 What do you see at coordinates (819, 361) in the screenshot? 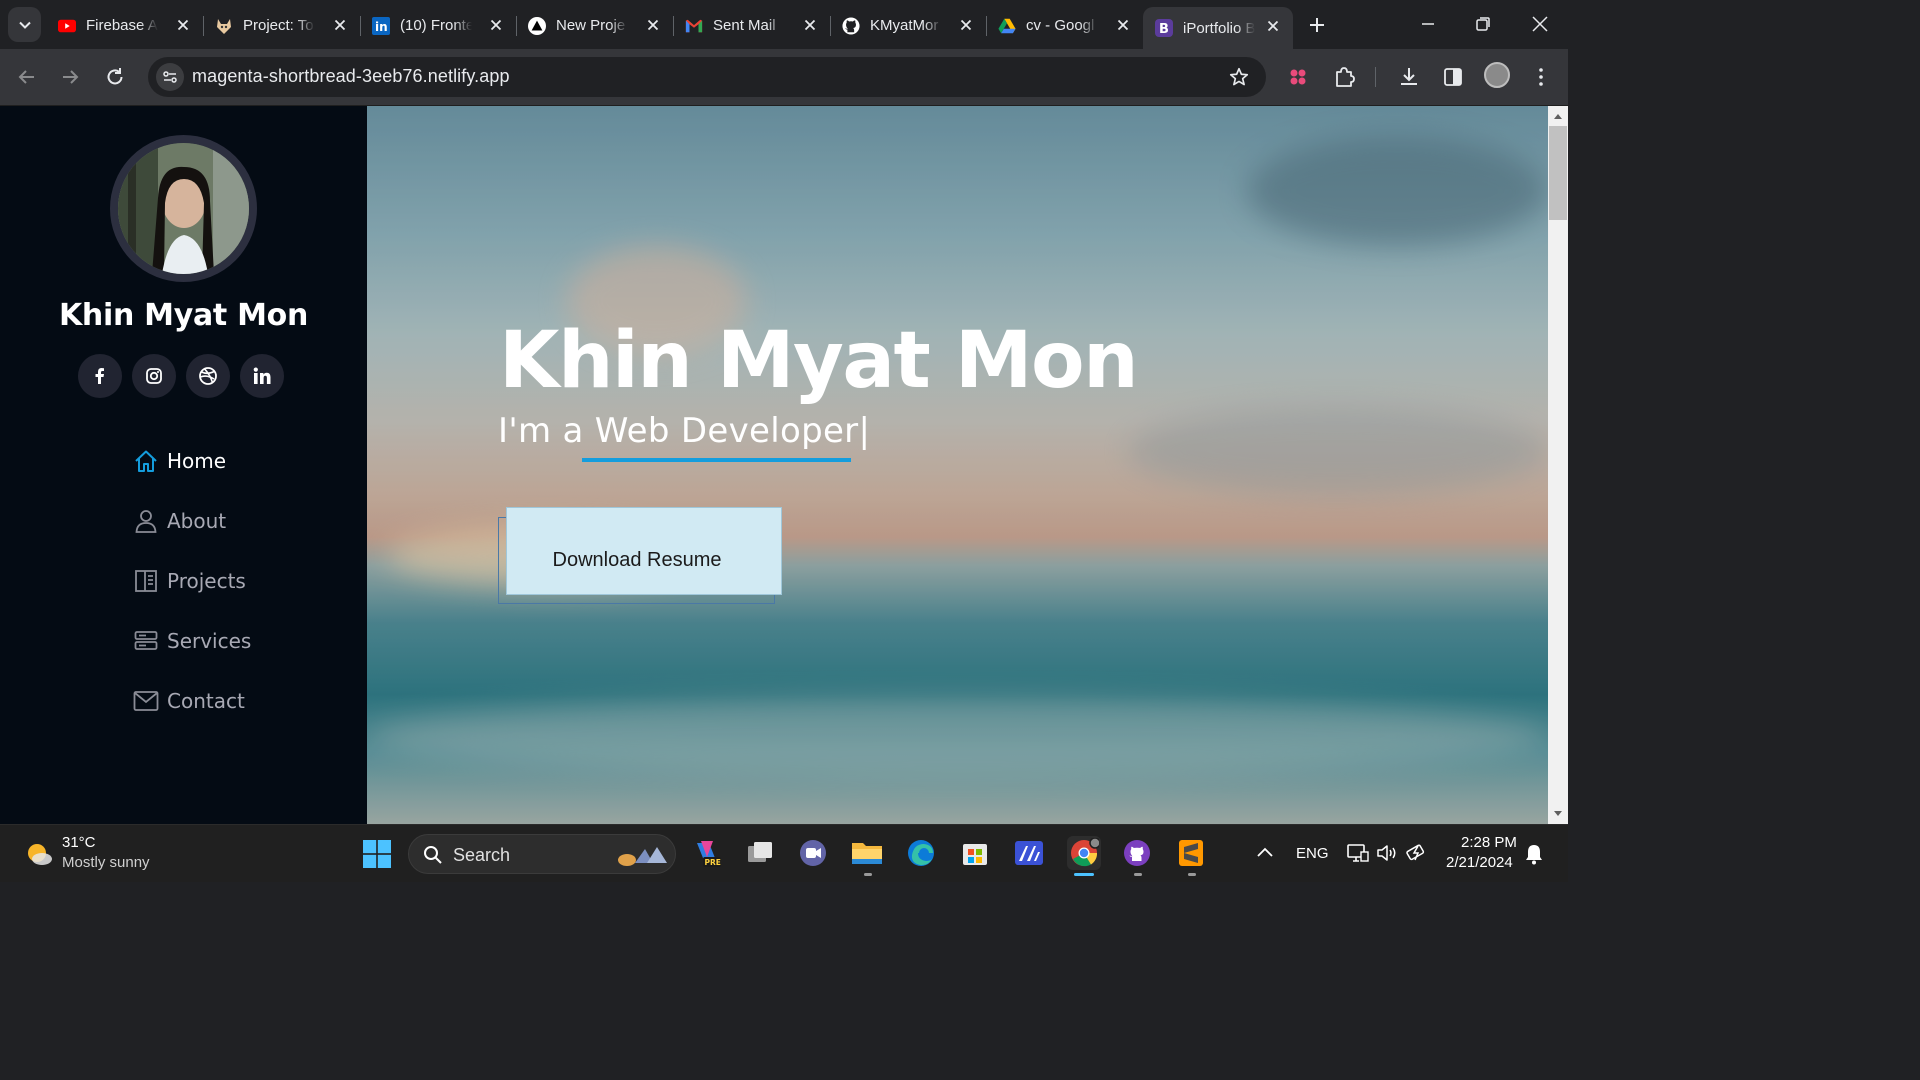
I see `hero-title: Khin Myat Mon` at bounding box center [819, 361].